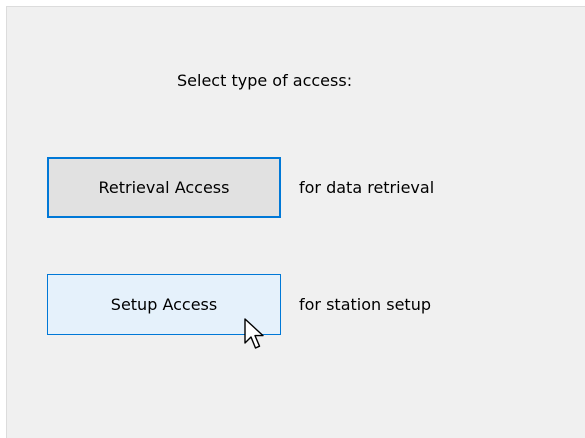 The width and height of the screenshot is (585, 438). What do you see at coordinates (164, 304) in the screenshot?
I see `setup-access-button-label: Setup Access` at bounding box center [164, 304].